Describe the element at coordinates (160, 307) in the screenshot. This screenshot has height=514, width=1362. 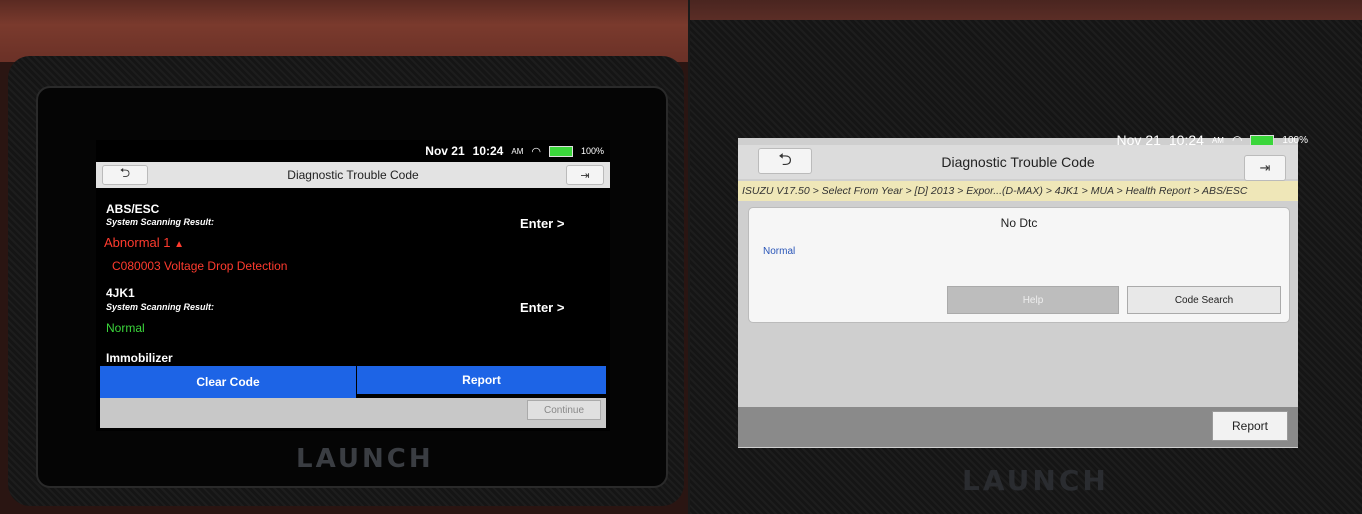
I see `scan-result-label-4jk1: System Scanning Result:` at that location.